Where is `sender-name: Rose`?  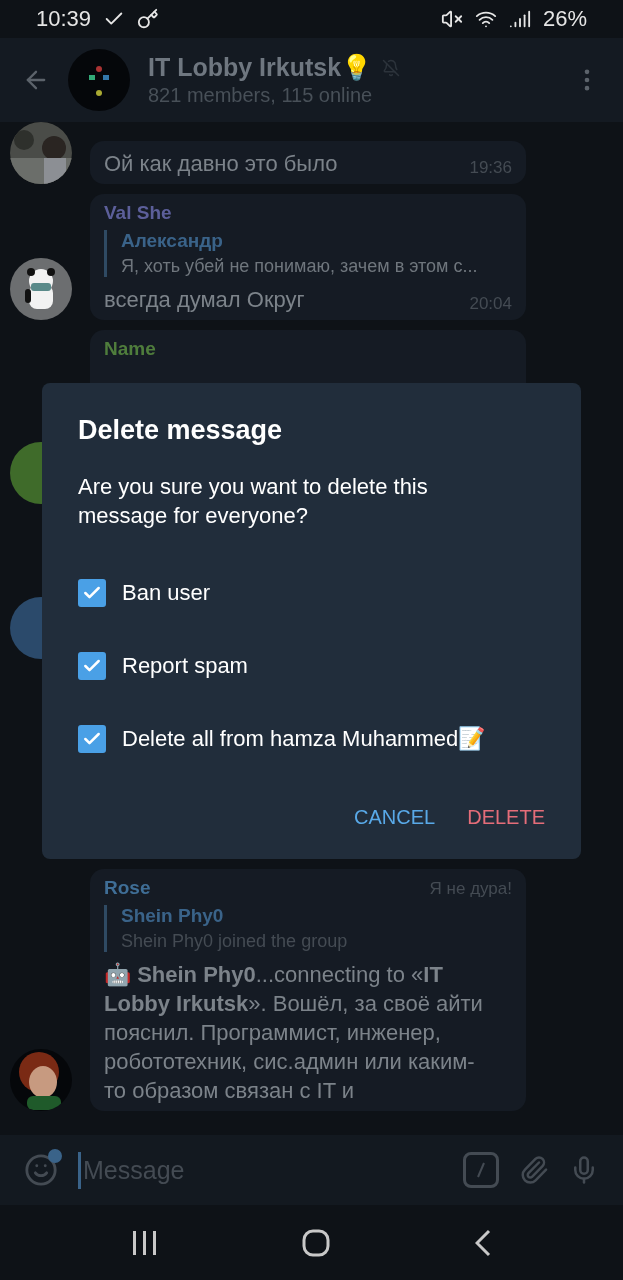 sender-name: Rose is located at coordinates (127, 888).